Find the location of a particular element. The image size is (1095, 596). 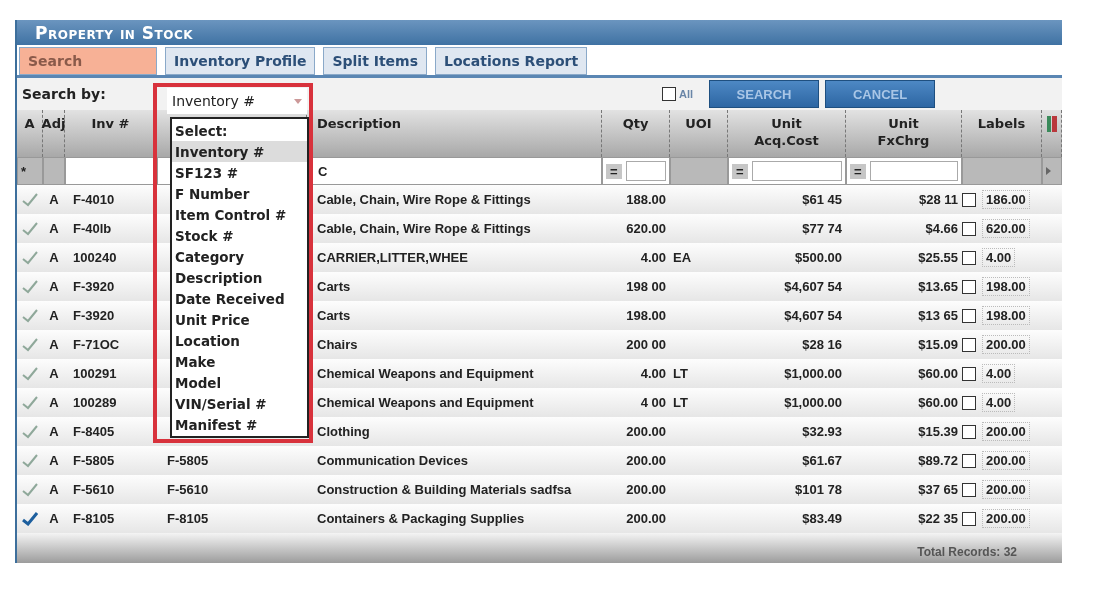

table-cell: $13 65 is located at coordinates (938, 315).